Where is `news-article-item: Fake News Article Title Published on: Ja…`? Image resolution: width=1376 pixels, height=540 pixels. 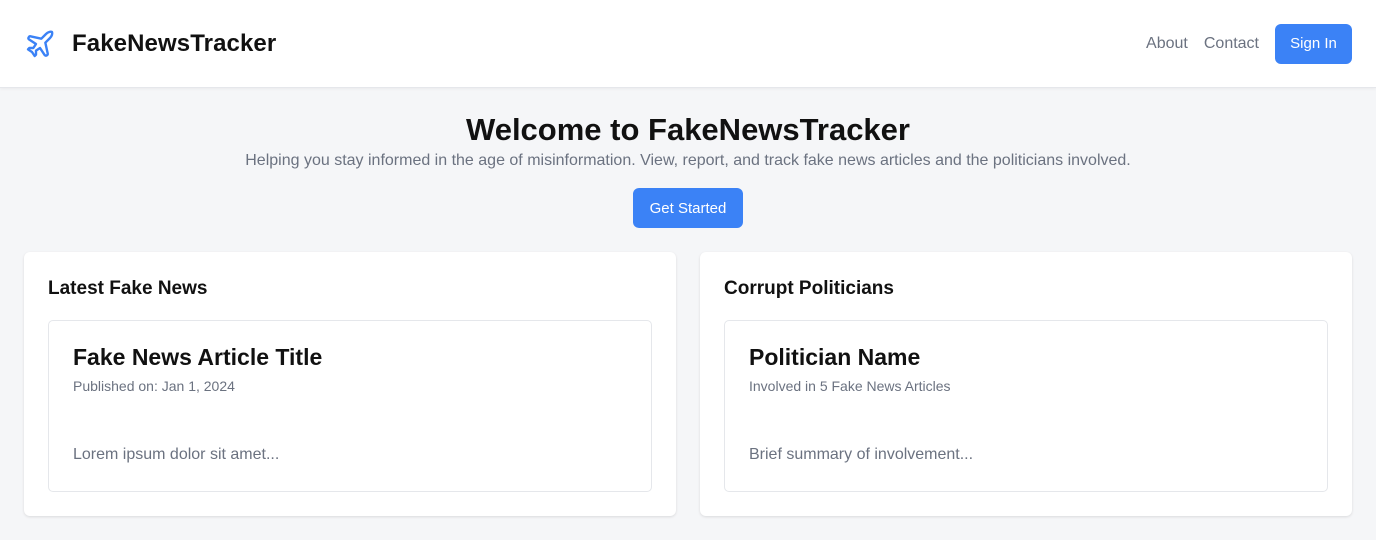 news-article-item: Fake News Article Title Published on: Ja… is located at coordinates (350, 406).